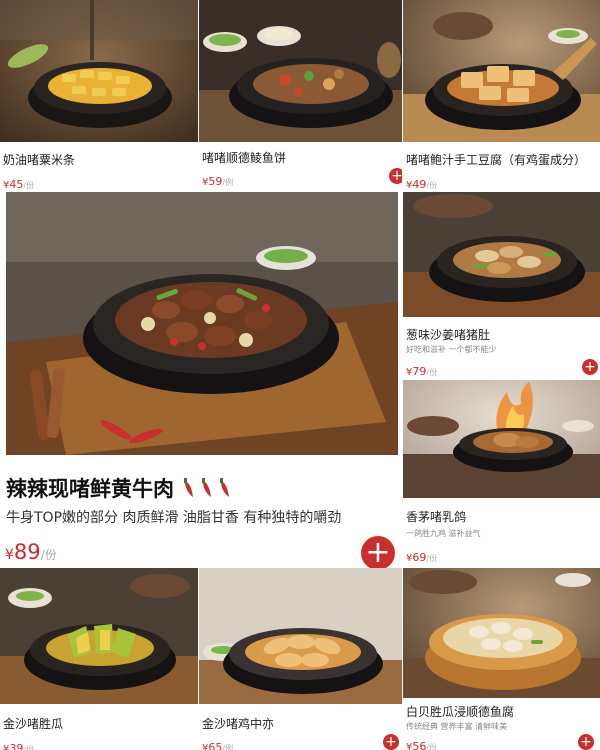 This screenshot has height=750, width=600. I want to click on dish-price: ¥56/份, so click(422, 745).